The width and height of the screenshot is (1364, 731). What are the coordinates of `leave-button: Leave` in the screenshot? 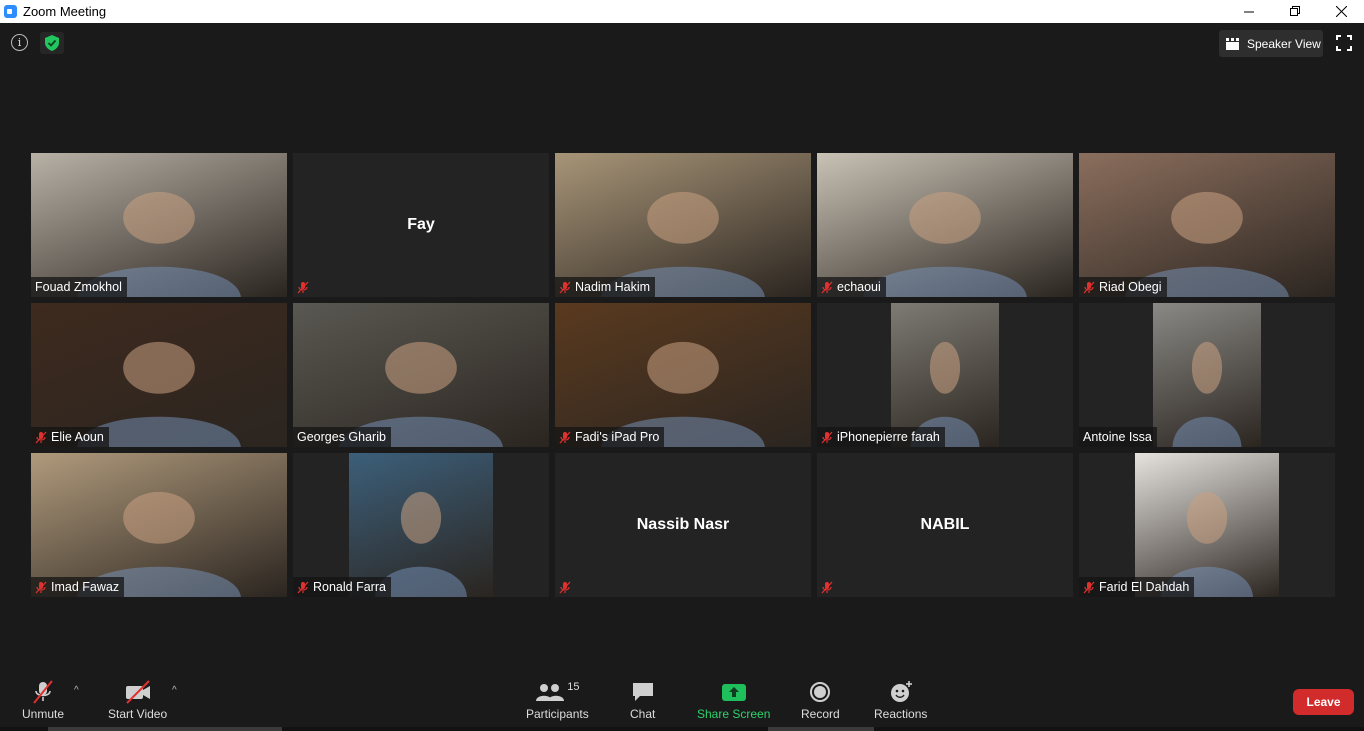 It's located at (1323, 702).